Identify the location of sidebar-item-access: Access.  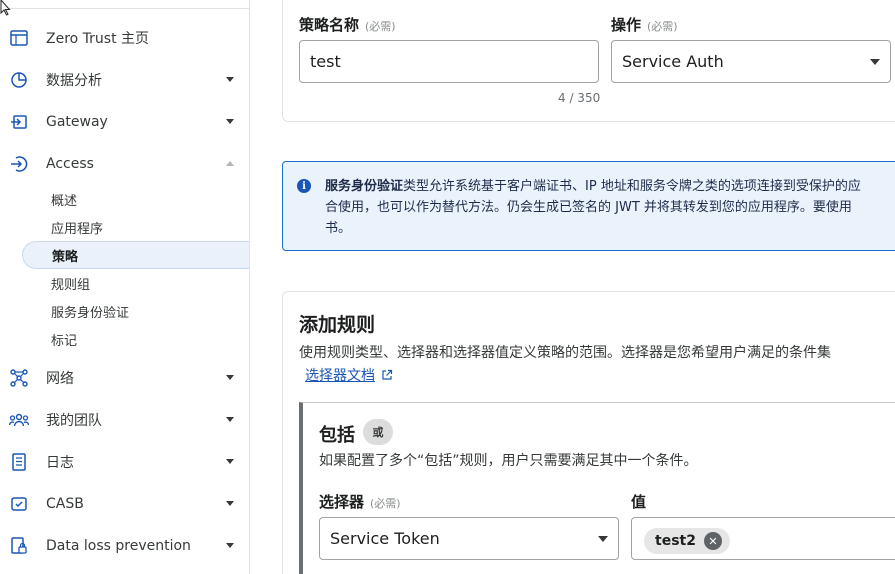
(124, 164).